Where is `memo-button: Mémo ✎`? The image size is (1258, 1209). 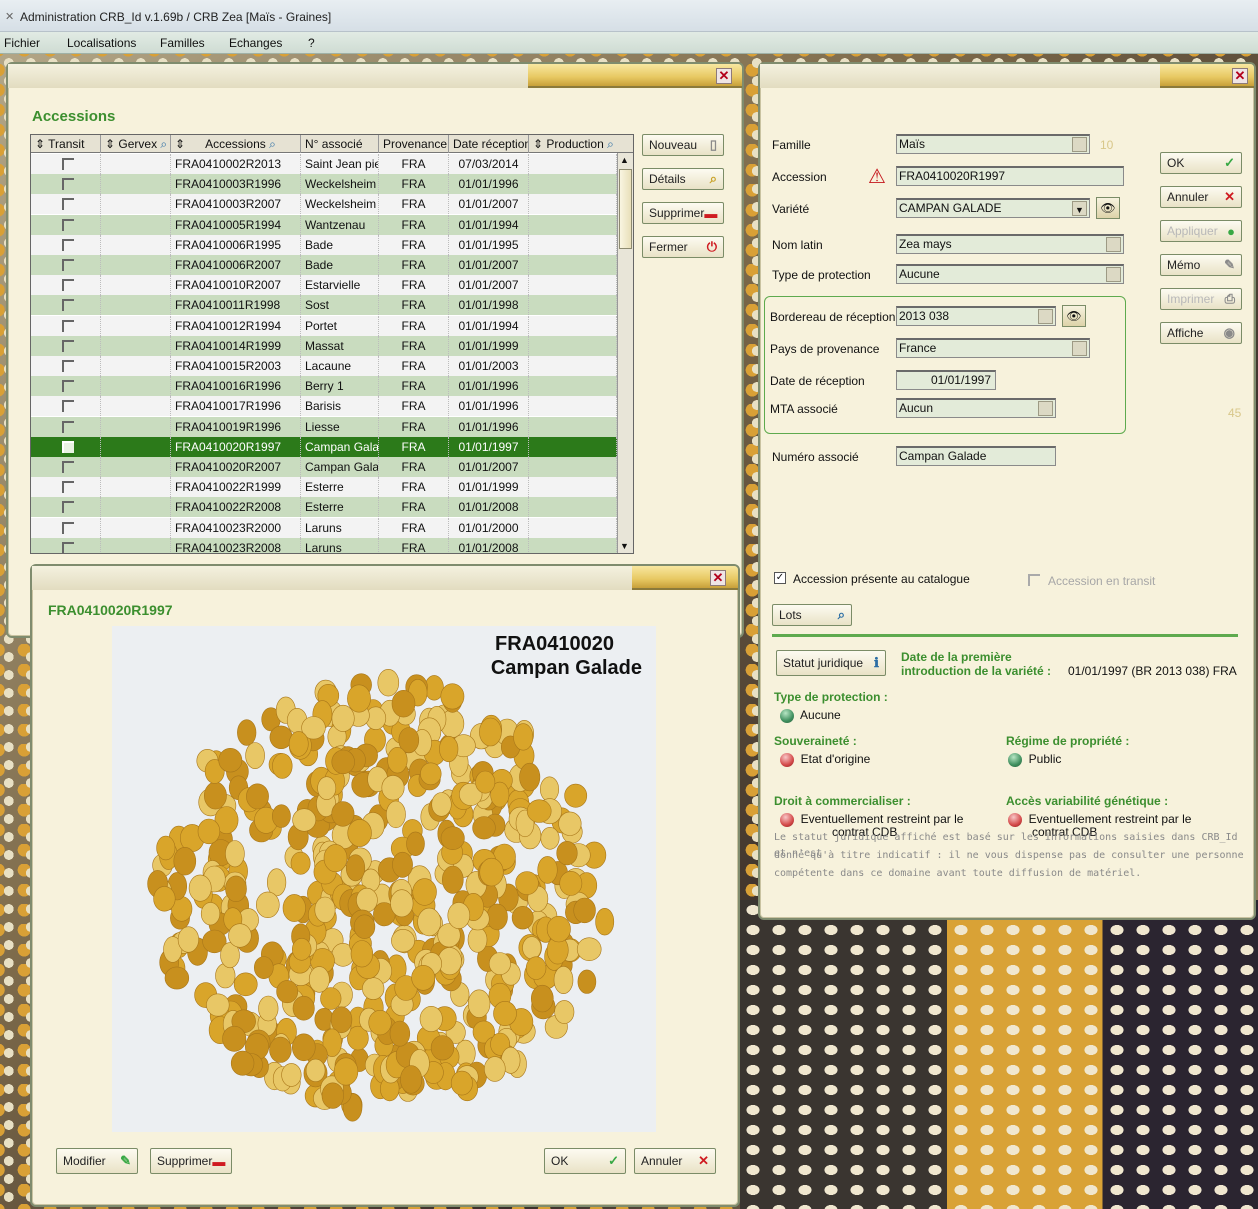 memo-button: Mémo ✎ is located at coordinates (1201, 265).